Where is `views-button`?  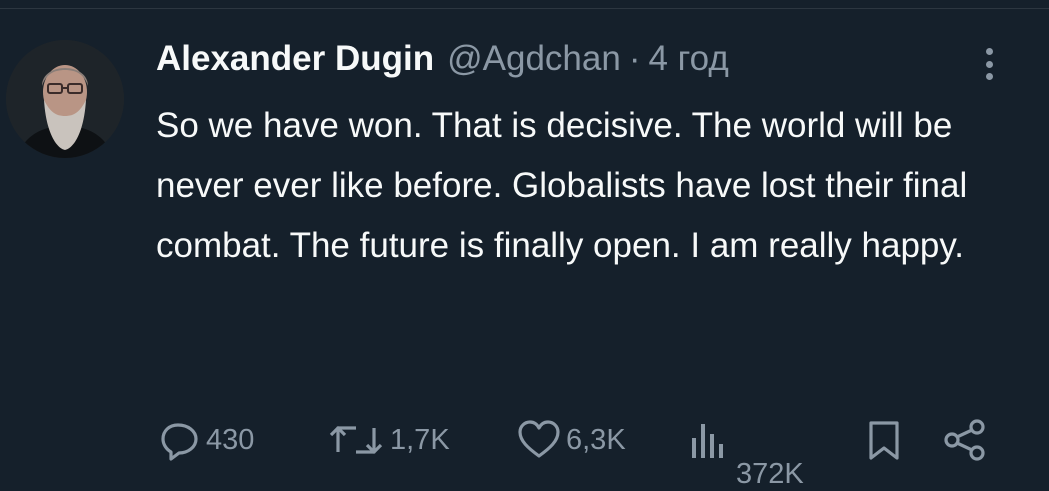
views-button is located at coordinates (708, 440).